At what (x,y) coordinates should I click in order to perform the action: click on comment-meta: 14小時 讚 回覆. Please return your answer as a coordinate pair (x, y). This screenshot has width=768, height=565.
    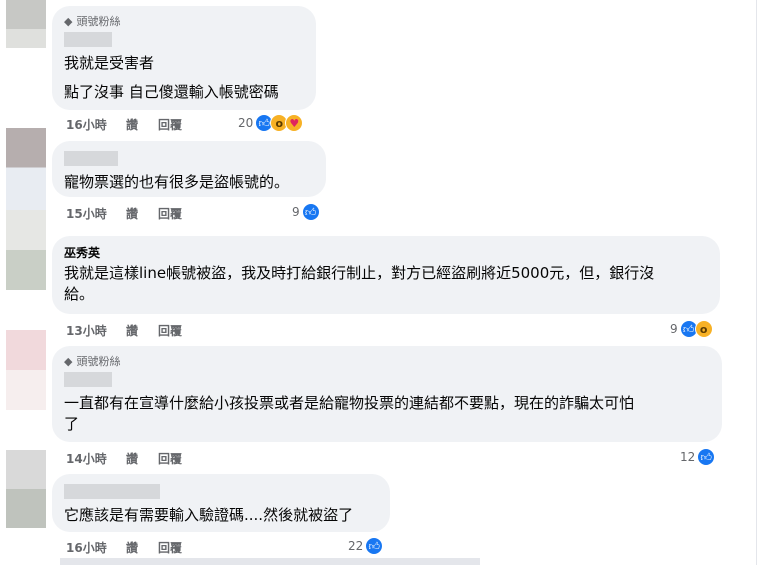
    Looking at the image, I should click on (124, 458).